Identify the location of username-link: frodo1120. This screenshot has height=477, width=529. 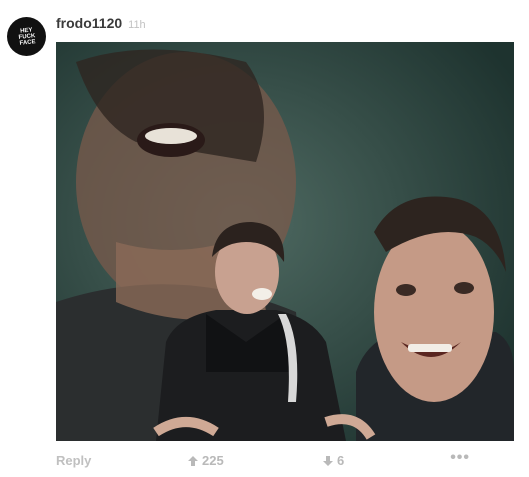
(89, 23).